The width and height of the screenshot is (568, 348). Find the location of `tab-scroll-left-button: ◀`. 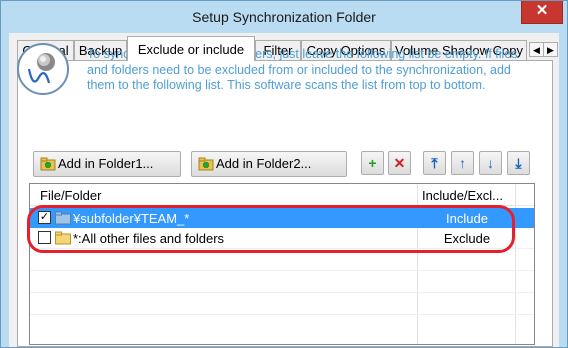

tab-scroll-left-button: ◀ is located at coordinates (536, 49).